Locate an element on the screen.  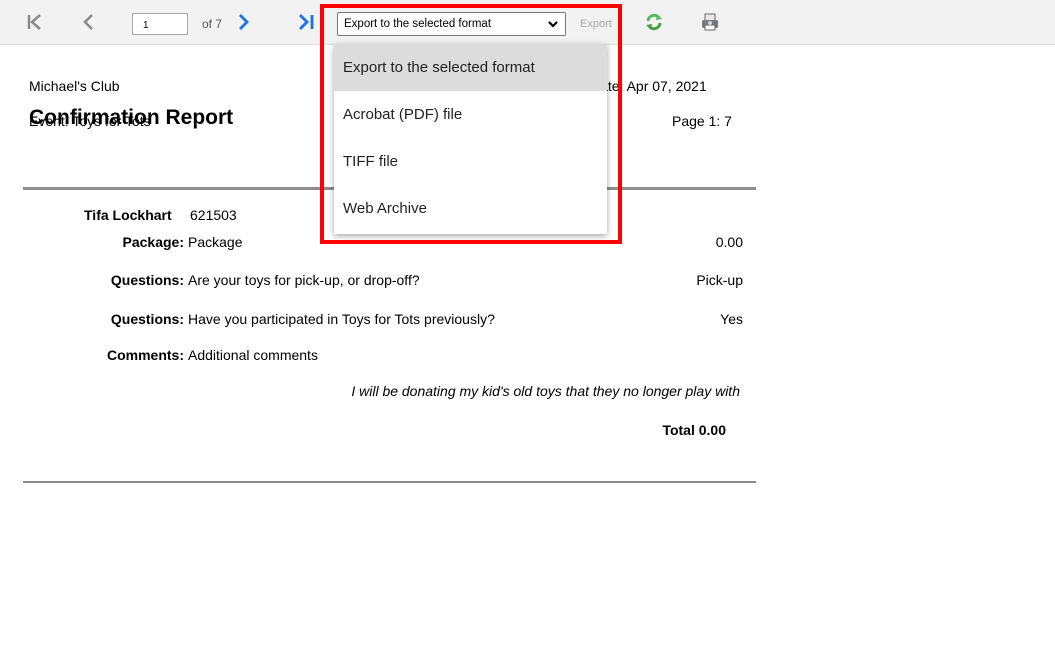
refresh-button is located at coordinates (654, 22).